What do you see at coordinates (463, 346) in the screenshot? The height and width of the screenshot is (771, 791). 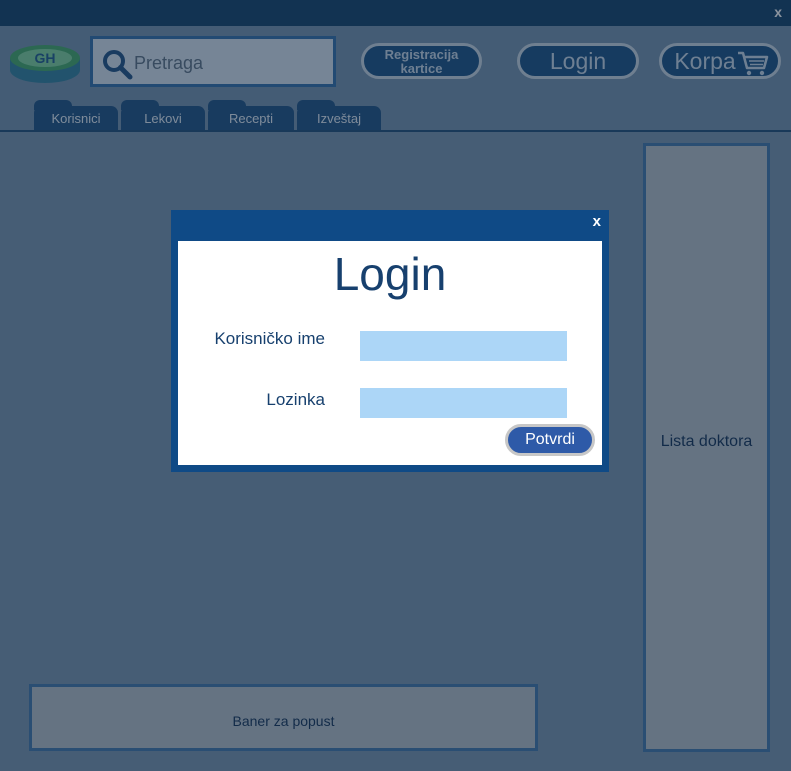 I see `username-field` at bounding box center [463, 346].